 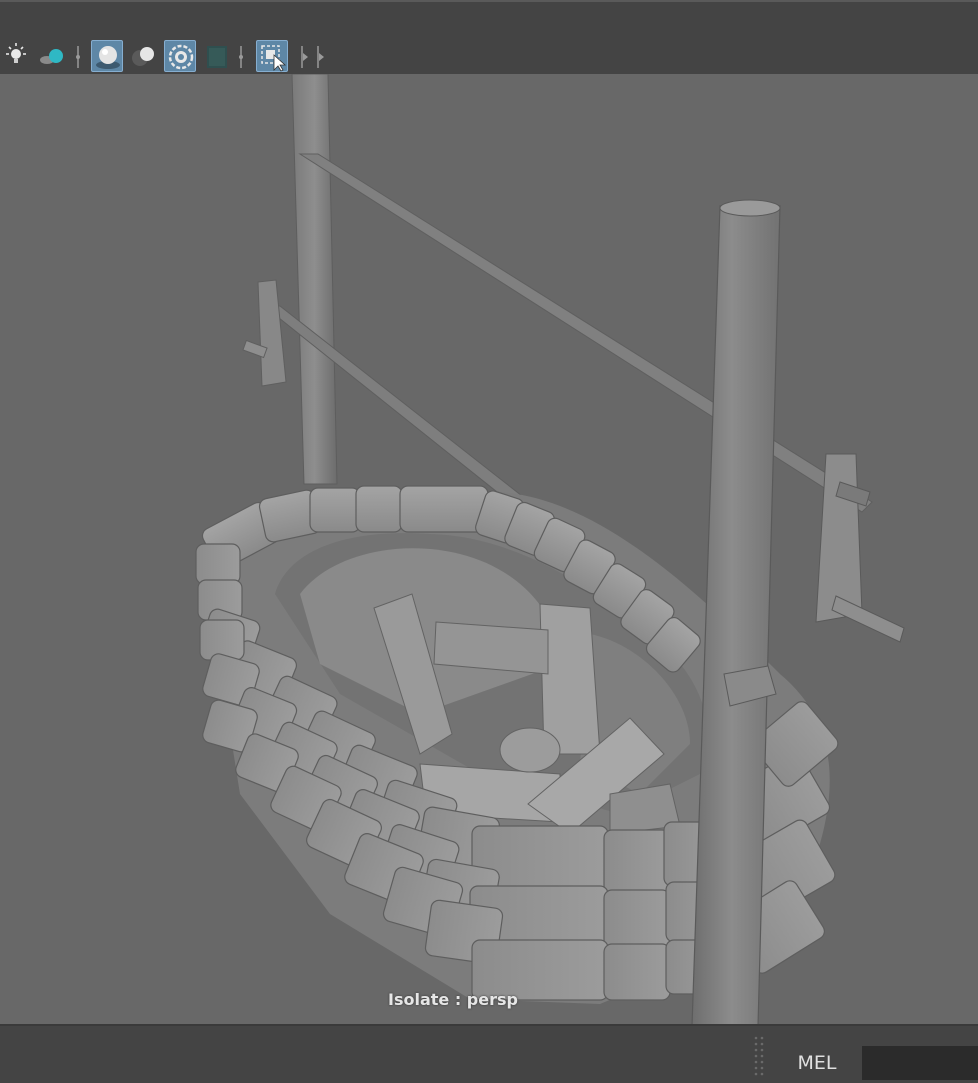 I want to click on isolate-select-icon, so click(x=272, y=56).